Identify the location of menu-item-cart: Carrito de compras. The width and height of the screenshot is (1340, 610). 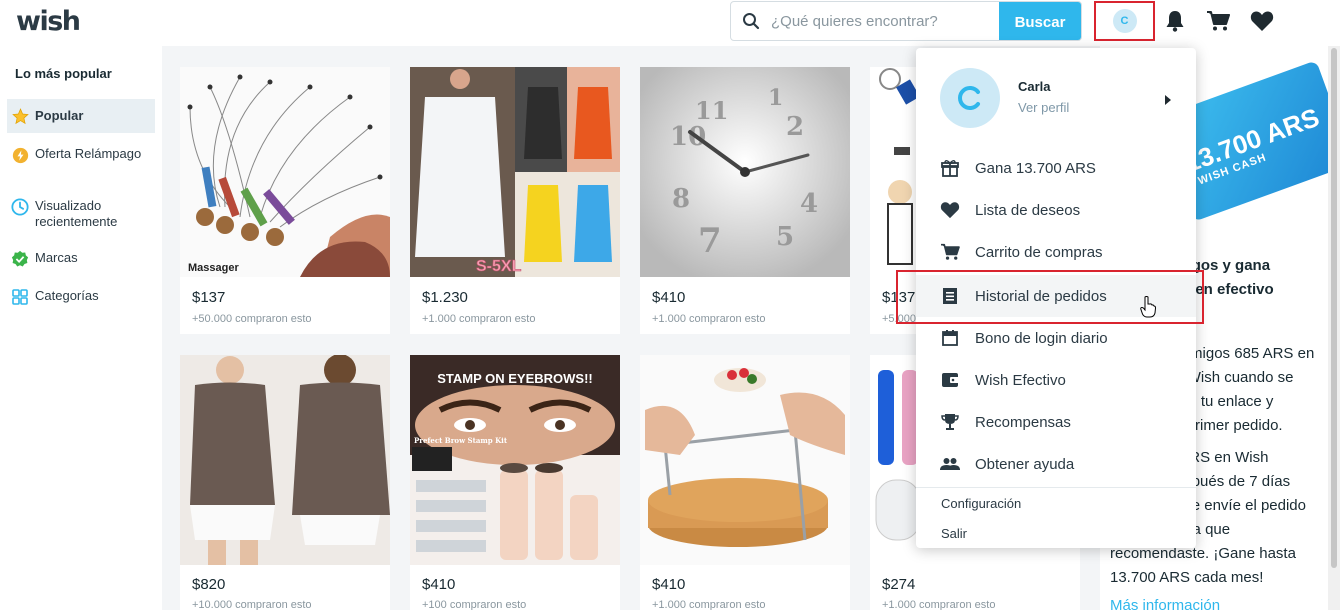
(1056, 252).